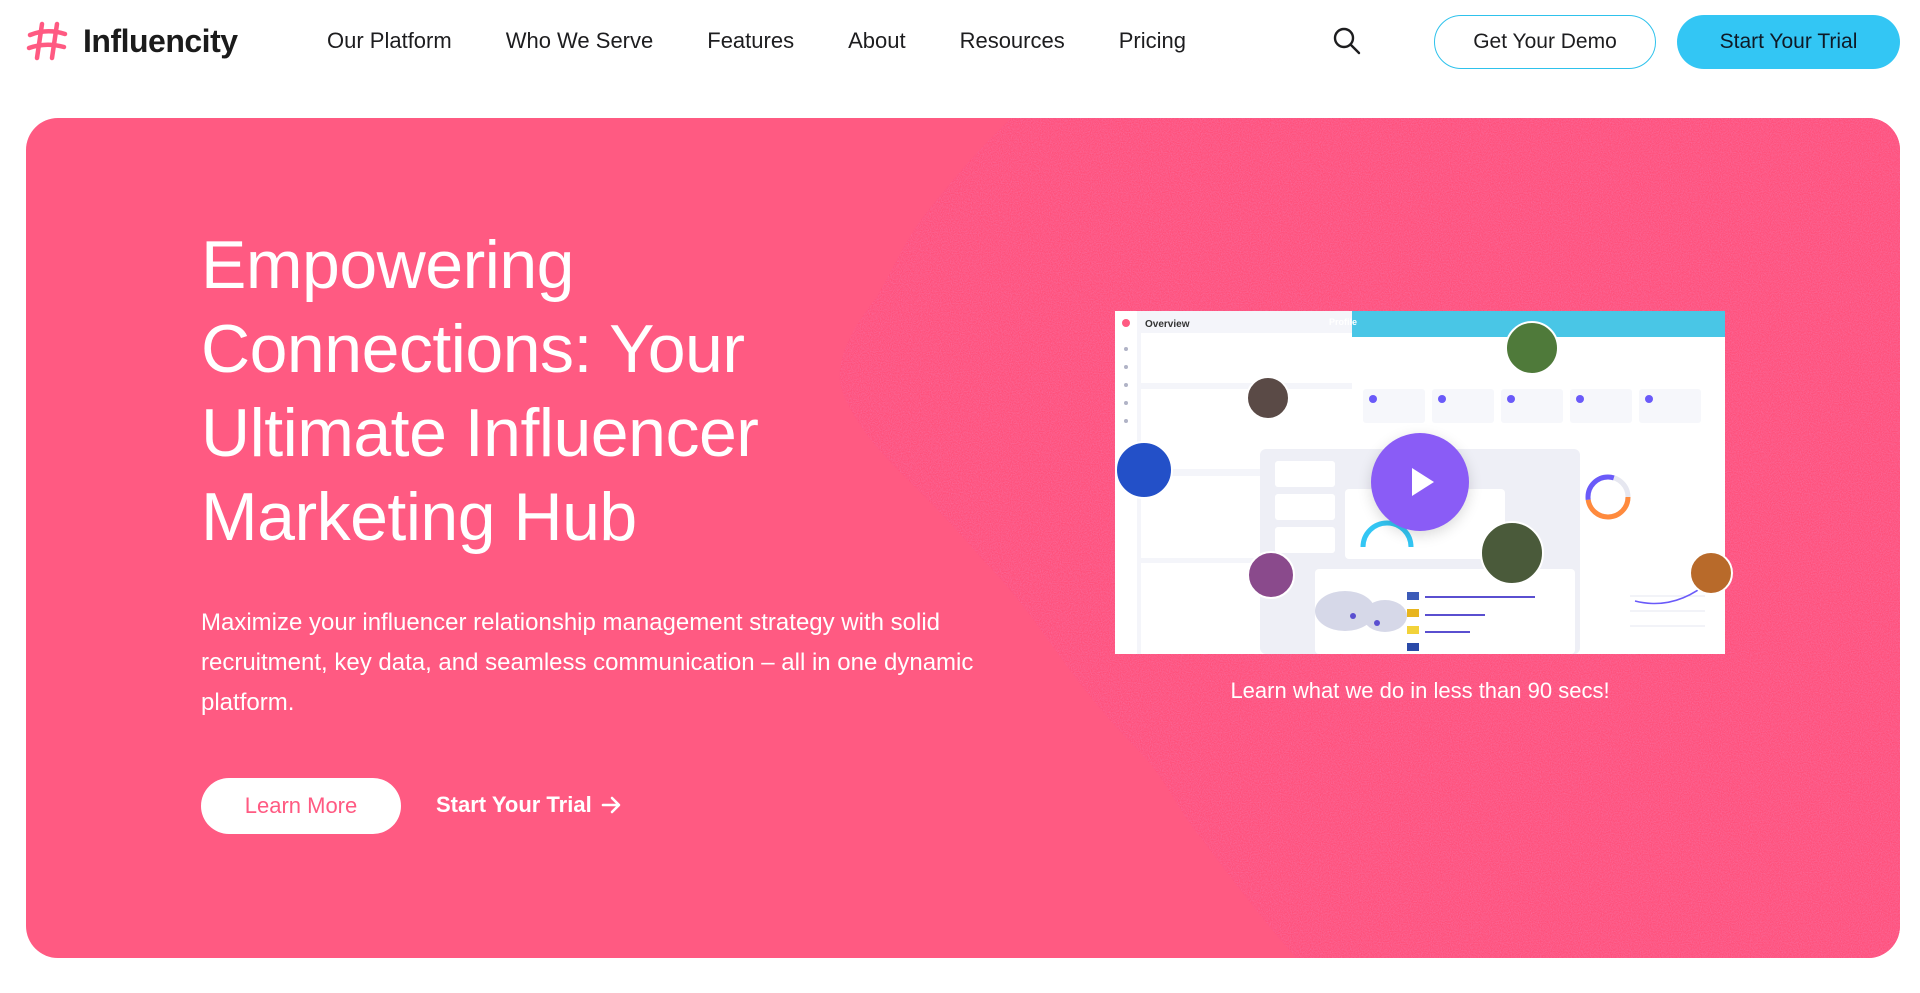  I want to click on start-trial-link: Start Your Trial, so click(529, 805).